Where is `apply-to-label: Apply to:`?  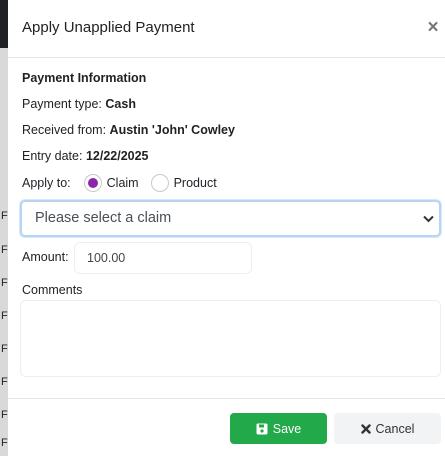
apply-to-label: Apply to: is located at coordinates (46, 183).